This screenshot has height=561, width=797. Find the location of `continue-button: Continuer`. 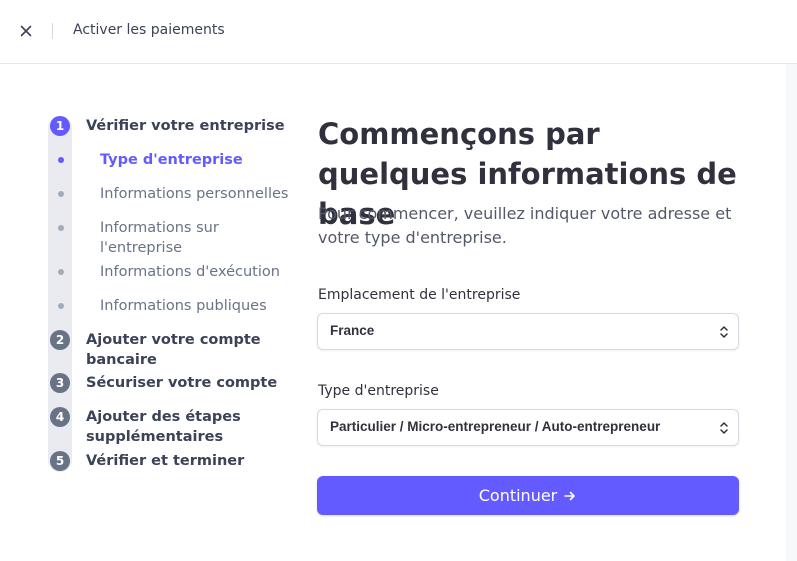

continue-button: Continuer is located at coordinates (528, 495).